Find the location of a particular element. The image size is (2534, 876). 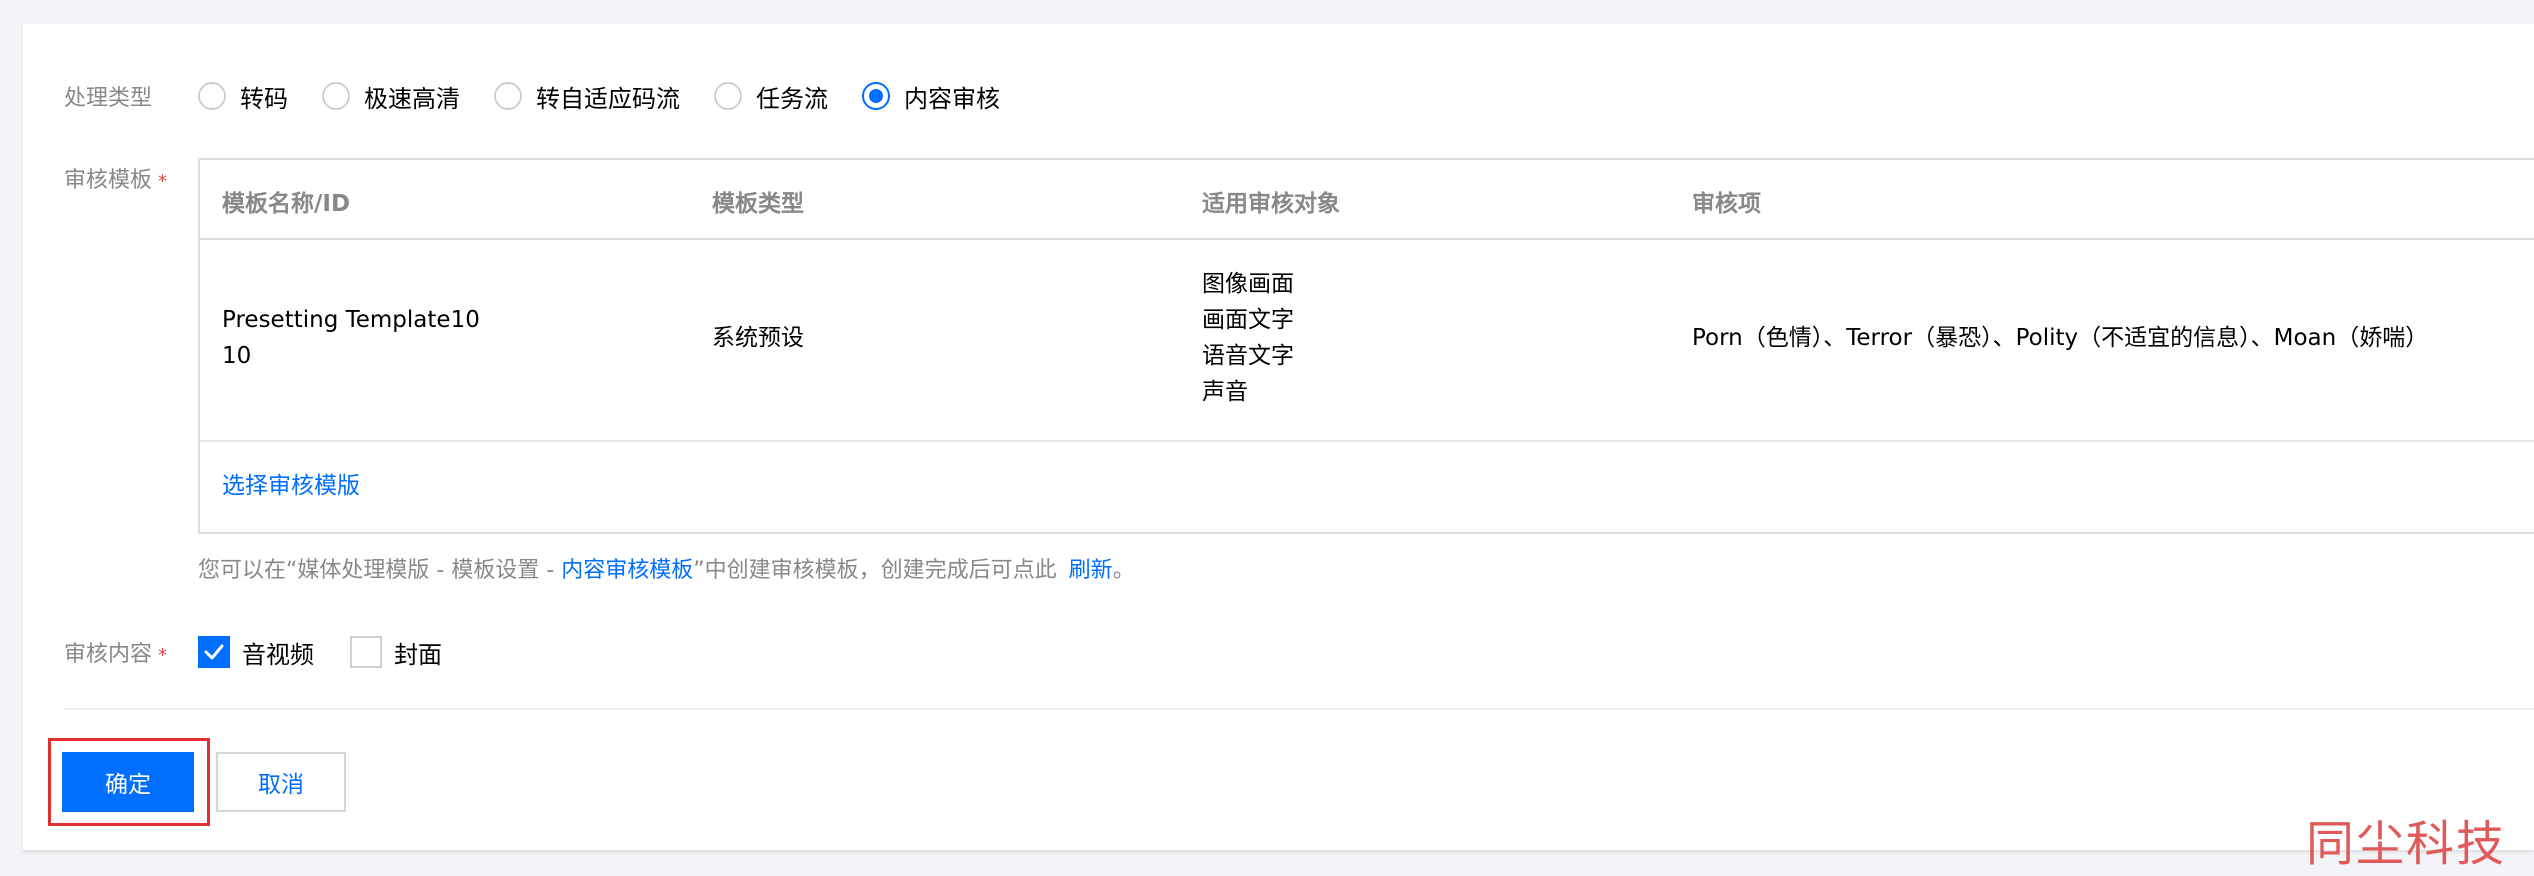

hint-middle: ”中创建审核模板，创建完成后可点此 is located at coordinates (875, 570).